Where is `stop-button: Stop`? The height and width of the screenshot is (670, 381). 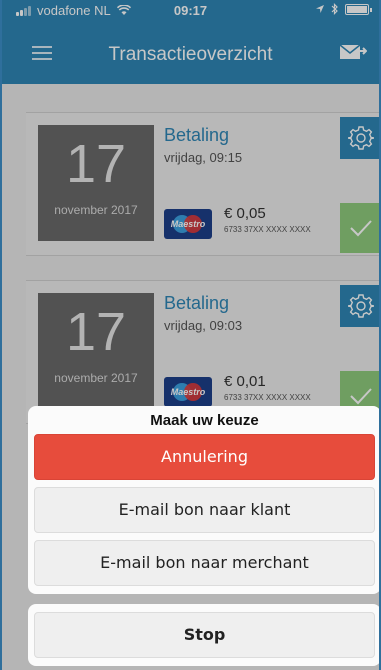
stop-button: Stop is located at coordinates (204, 635).